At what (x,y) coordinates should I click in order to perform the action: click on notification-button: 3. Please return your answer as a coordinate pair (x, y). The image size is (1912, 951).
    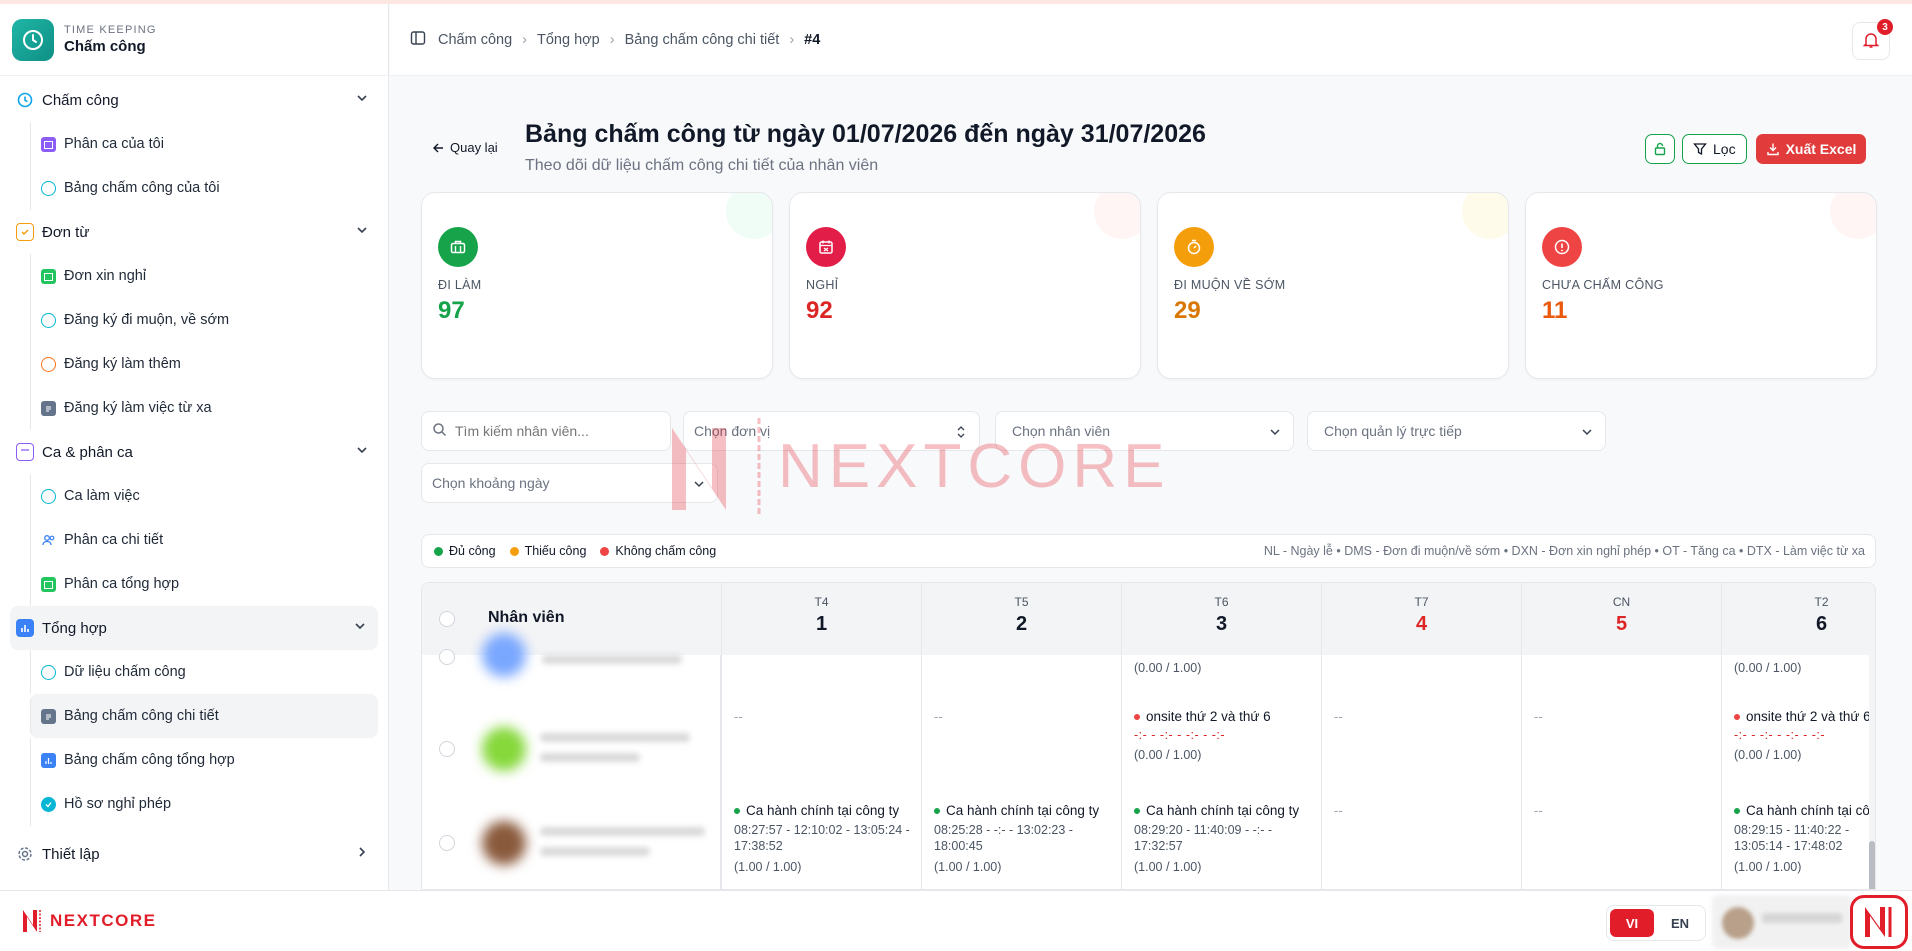
    Looking at the image, I should click on (1872, 39).